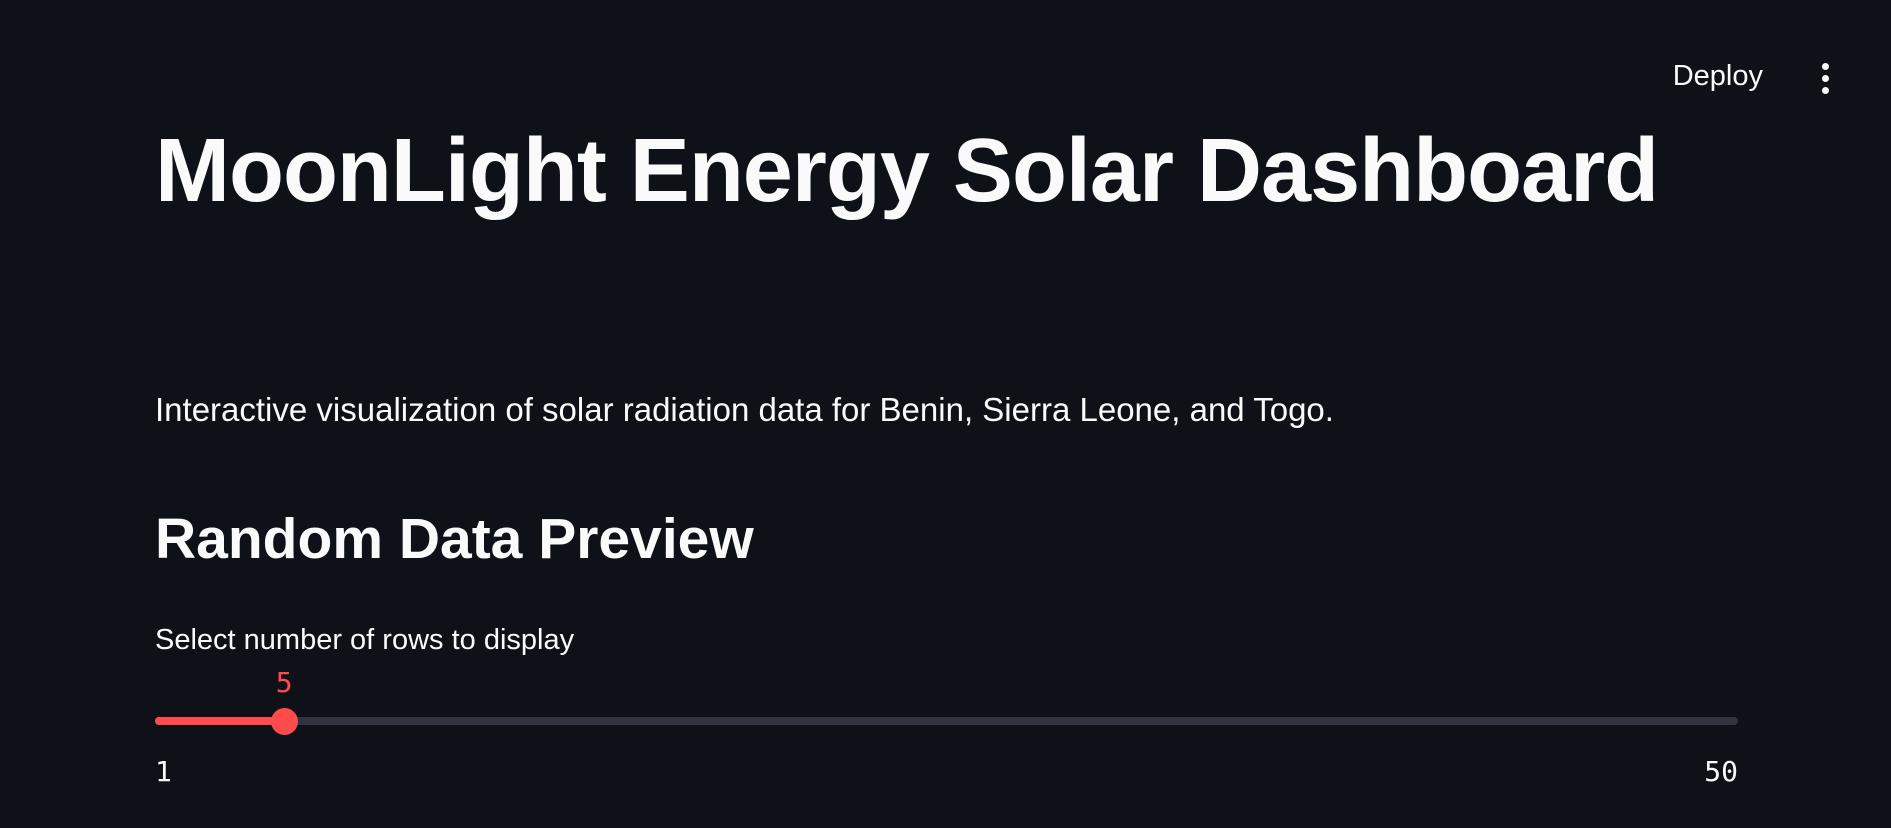 The width and height of the screenshot is (1891, 828). What do you see at coordinates (284, 682) in the screenshot?
I see `slider-current-value: 5` at bounding box center [284, 682].